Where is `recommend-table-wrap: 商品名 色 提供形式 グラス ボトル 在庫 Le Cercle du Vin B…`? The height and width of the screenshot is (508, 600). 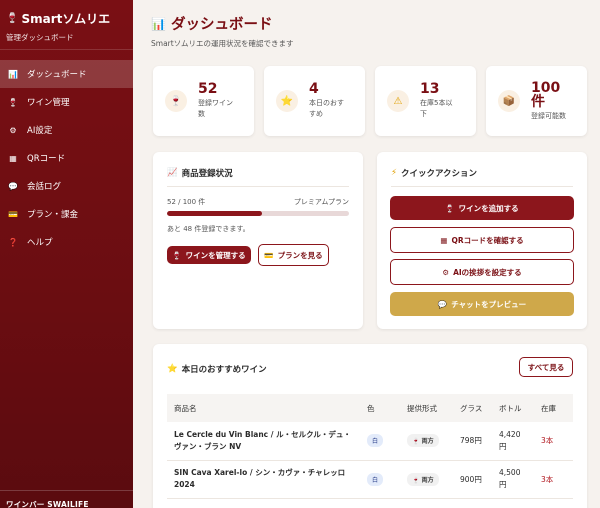
recommend-table-wrap: 商品名 色 提供形式 グラス ボトル 在庫 Le Cercle du Vin B… is located at coordinates (370, 446).